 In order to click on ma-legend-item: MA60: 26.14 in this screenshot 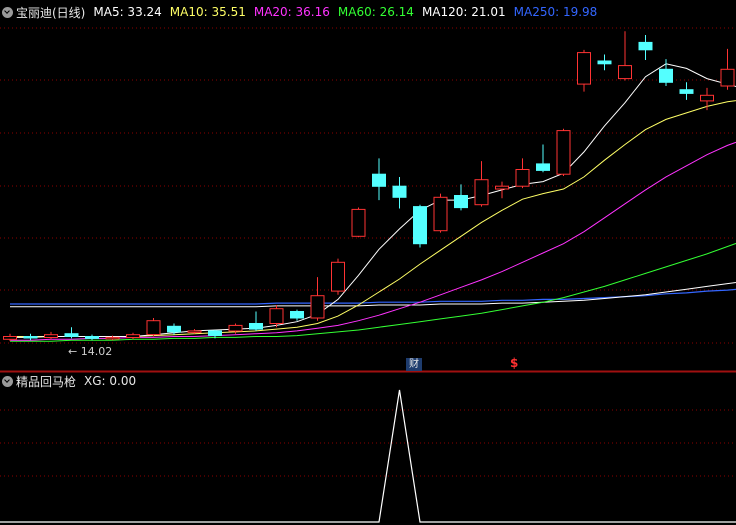, I will do `click(375, 12)`.